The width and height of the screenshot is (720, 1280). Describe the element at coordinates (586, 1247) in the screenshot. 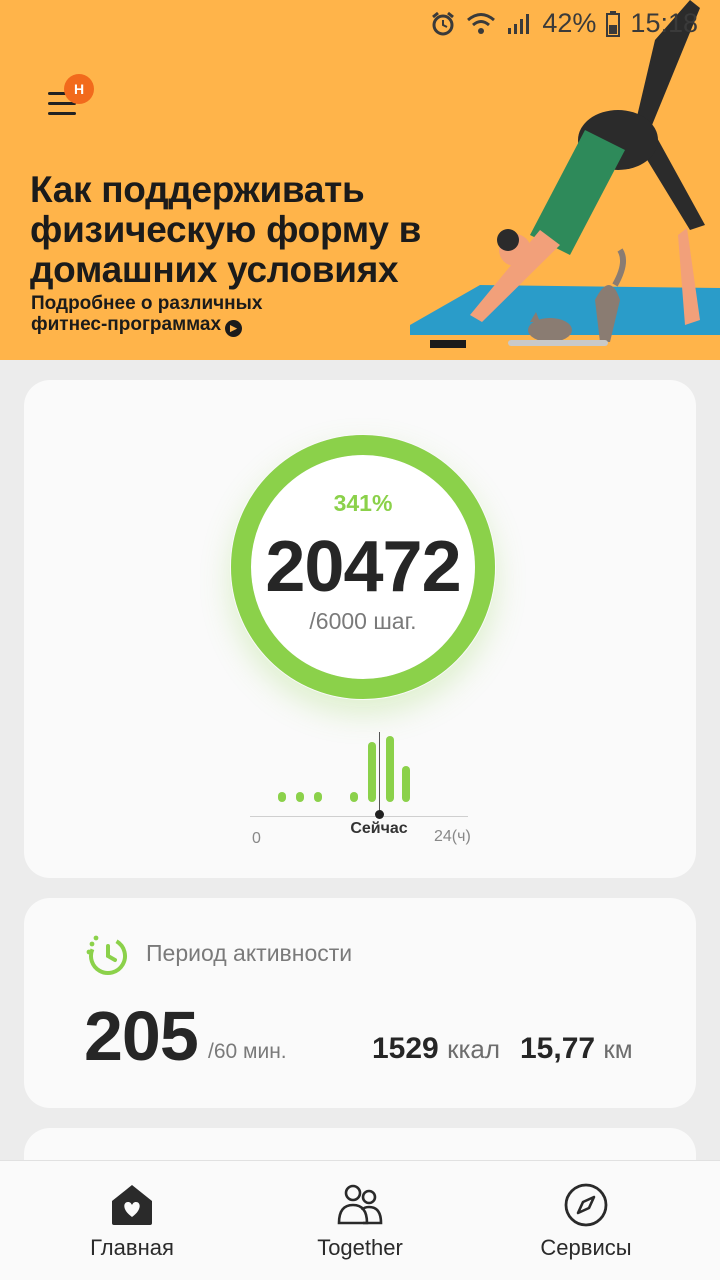

I see `nav-services-label: Сервисы` at that location.